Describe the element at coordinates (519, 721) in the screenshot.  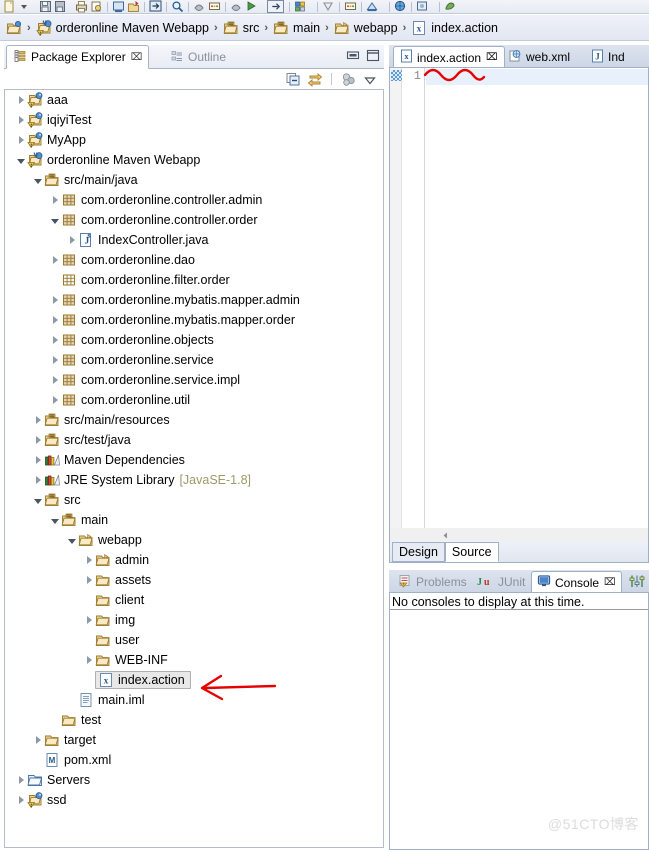
I see `console-output-area: No consoles to display at this time.` at that location.